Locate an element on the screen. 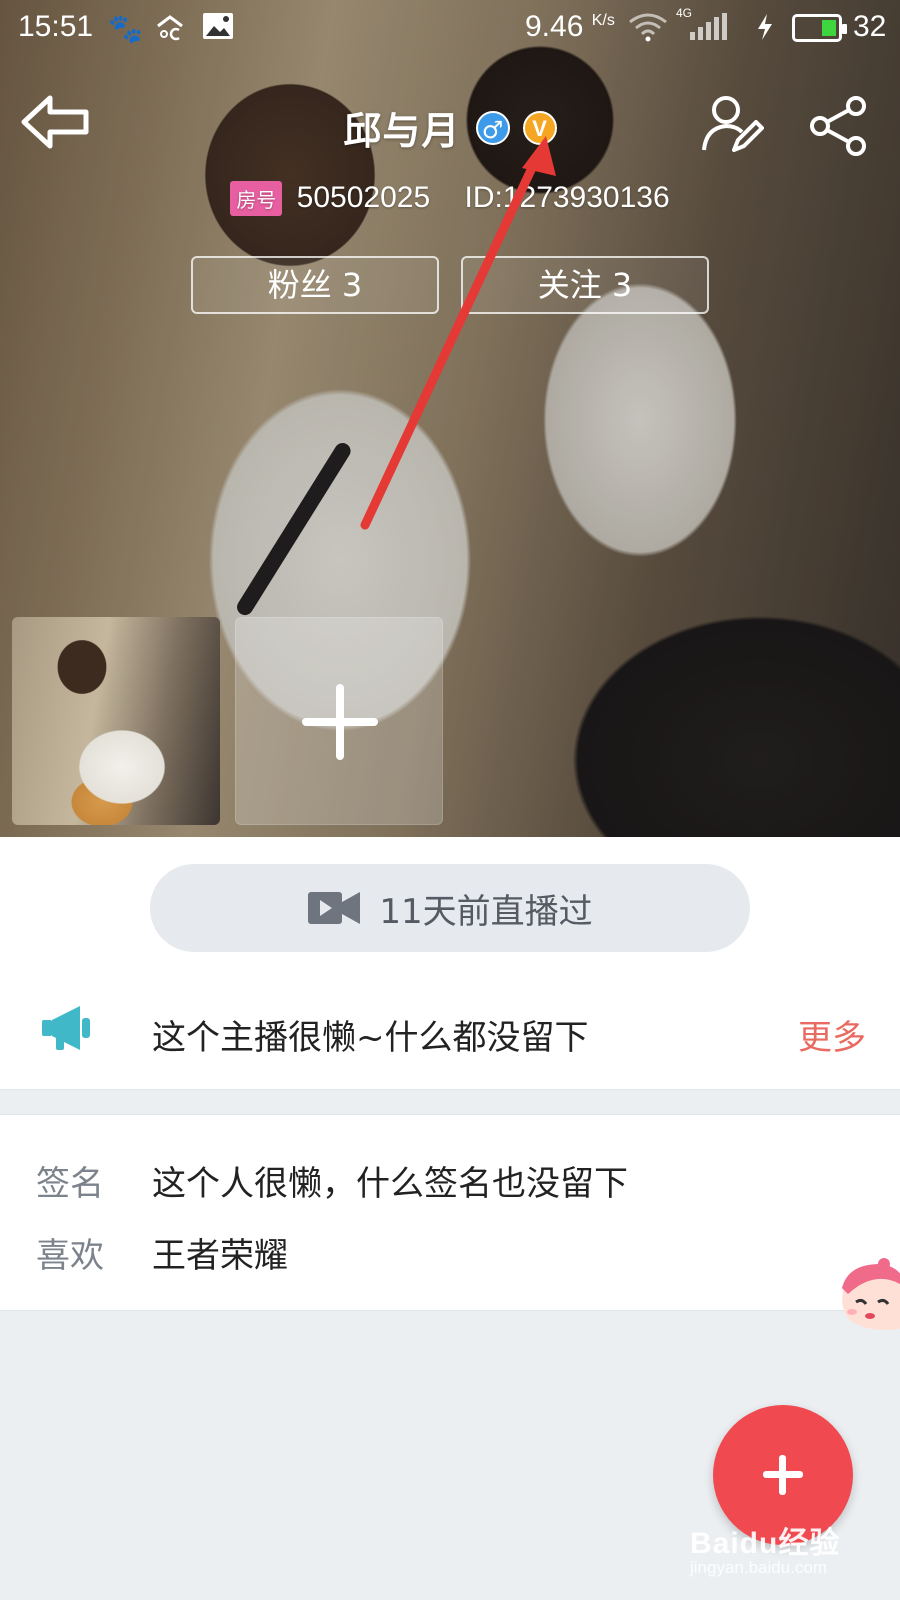  edit-profile-button is located at coordinates (732, 124).